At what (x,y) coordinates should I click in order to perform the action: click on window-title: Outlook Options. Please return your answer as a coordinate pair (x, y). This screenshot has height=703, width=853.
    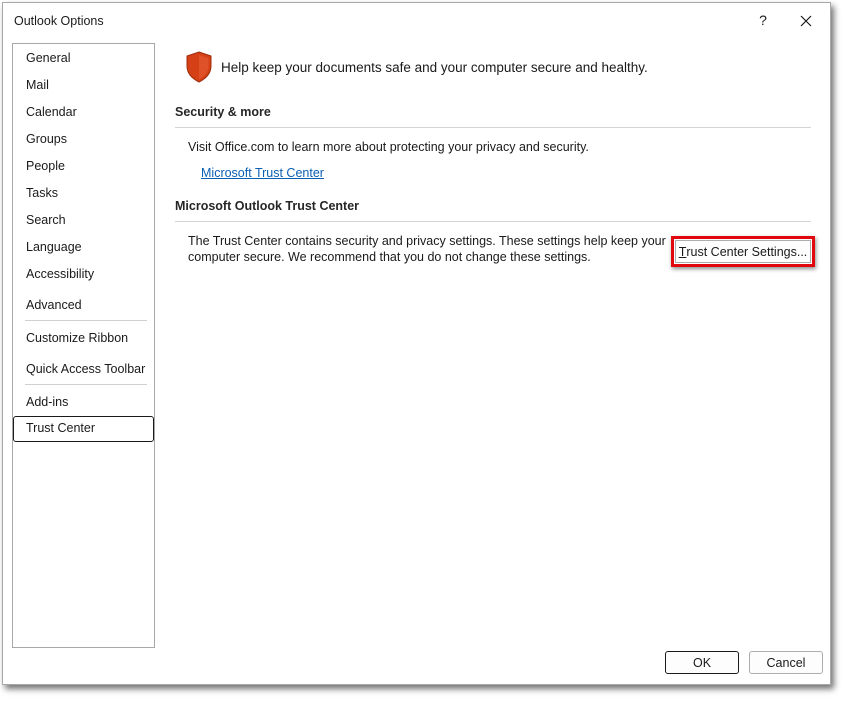
    Looking at the image, I should click on (59, 21).